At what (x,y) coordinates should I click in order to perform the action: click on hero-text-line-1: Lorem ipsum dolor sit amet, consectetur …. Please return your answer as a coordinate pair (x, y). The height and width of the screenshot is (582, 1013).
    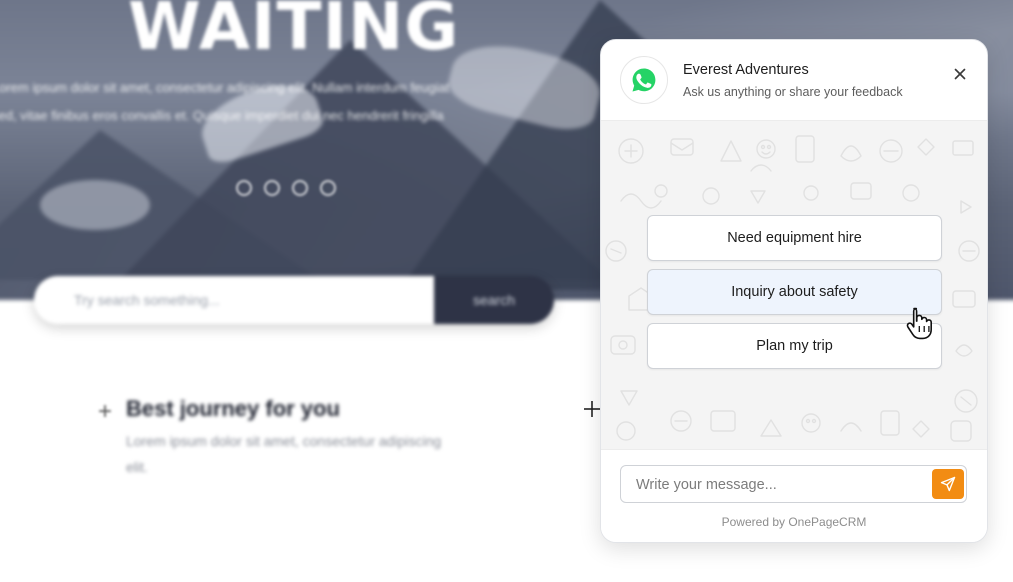
    Looking at the image, I should click on (225, 87).